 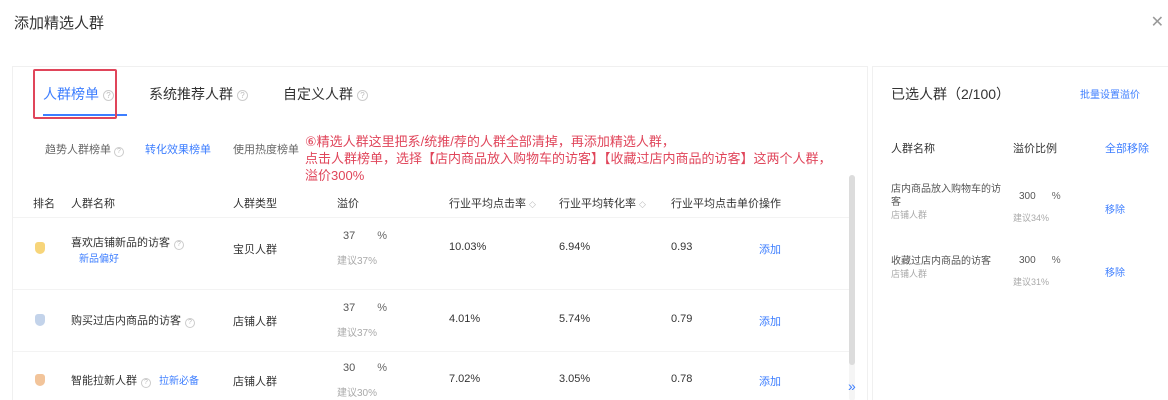 What do you see at coordinates (465, 319) in the screenshot?
I see `ctr-value: 4.01%` at bounding box center [465, 319].